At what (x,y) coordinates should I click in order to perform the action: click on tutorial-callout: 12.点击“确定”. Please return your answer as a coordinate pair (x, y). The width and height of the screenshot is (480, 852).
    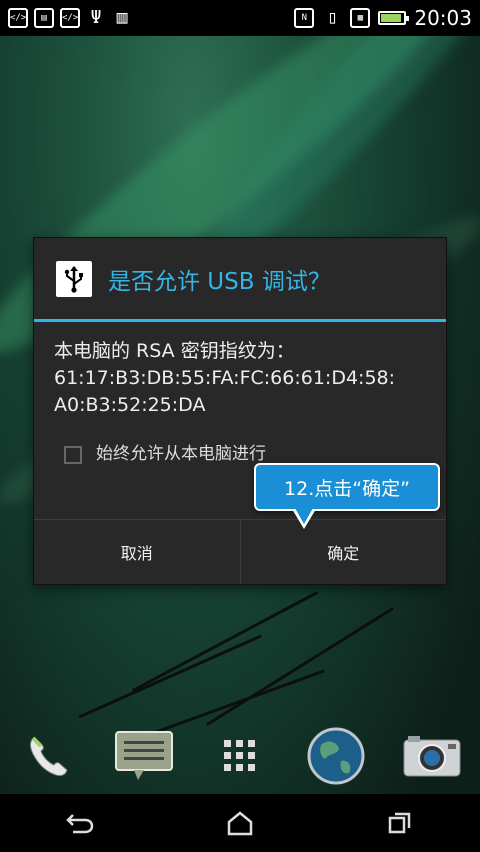
    Looking at the image, I should click on (347, 487).